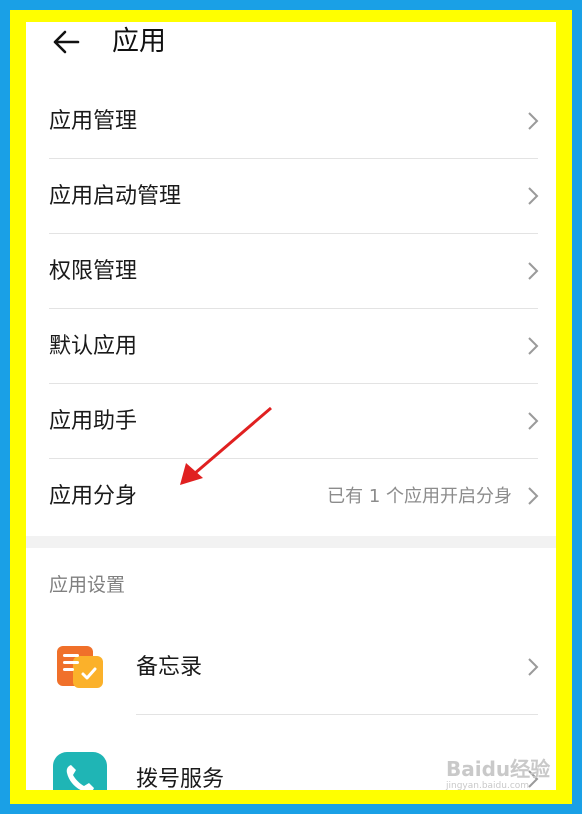 Image resolution: width=582 pixels, height=814 pixels. What do you see at coordinates (291, 667) in the screenshot?
I see `app-item-notes: 备忘录` at bounding box center [291, 667].